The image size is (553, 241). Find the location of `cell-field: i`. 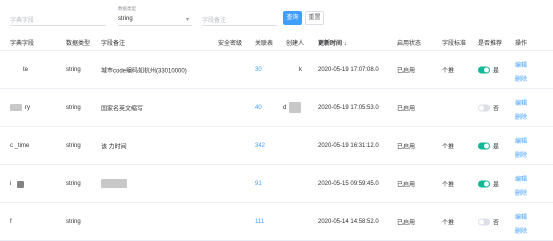

cell-field: i is located at coordinates (11, 183).